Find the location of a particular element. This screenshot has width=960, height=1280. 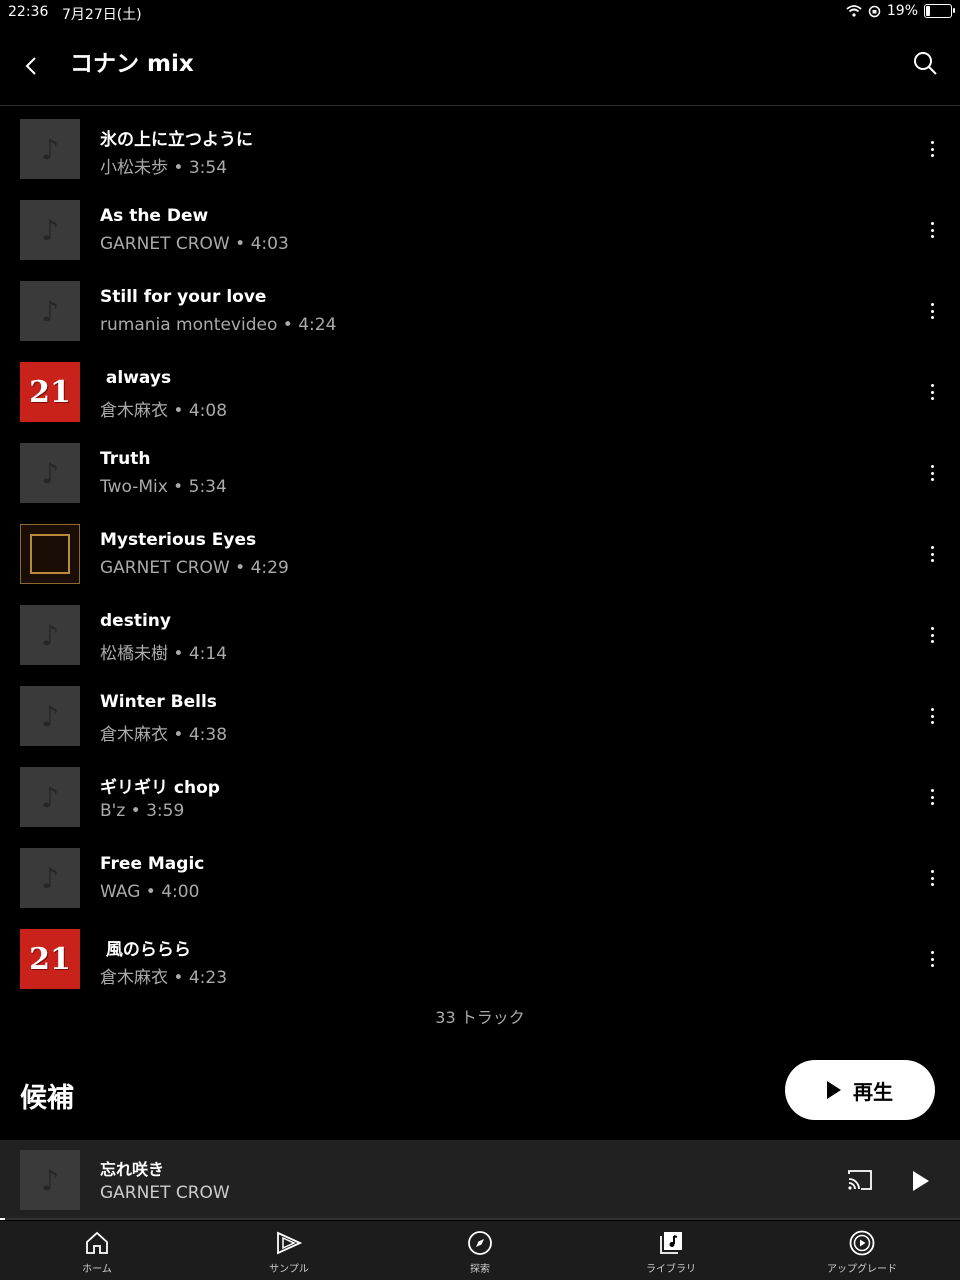

library-icon is located at coordinates (671, 1243).